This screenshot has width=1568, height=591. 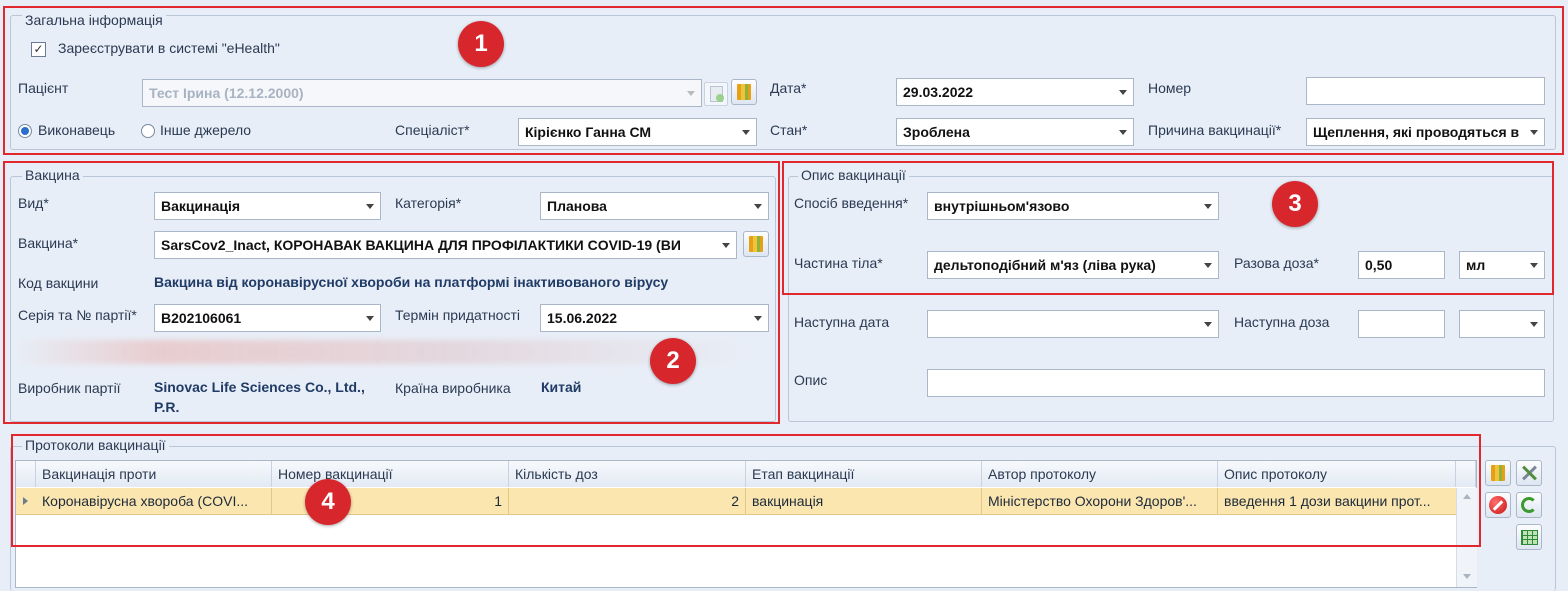 I want to click on callout-badge-1: 1, so click(x=481, y=44).